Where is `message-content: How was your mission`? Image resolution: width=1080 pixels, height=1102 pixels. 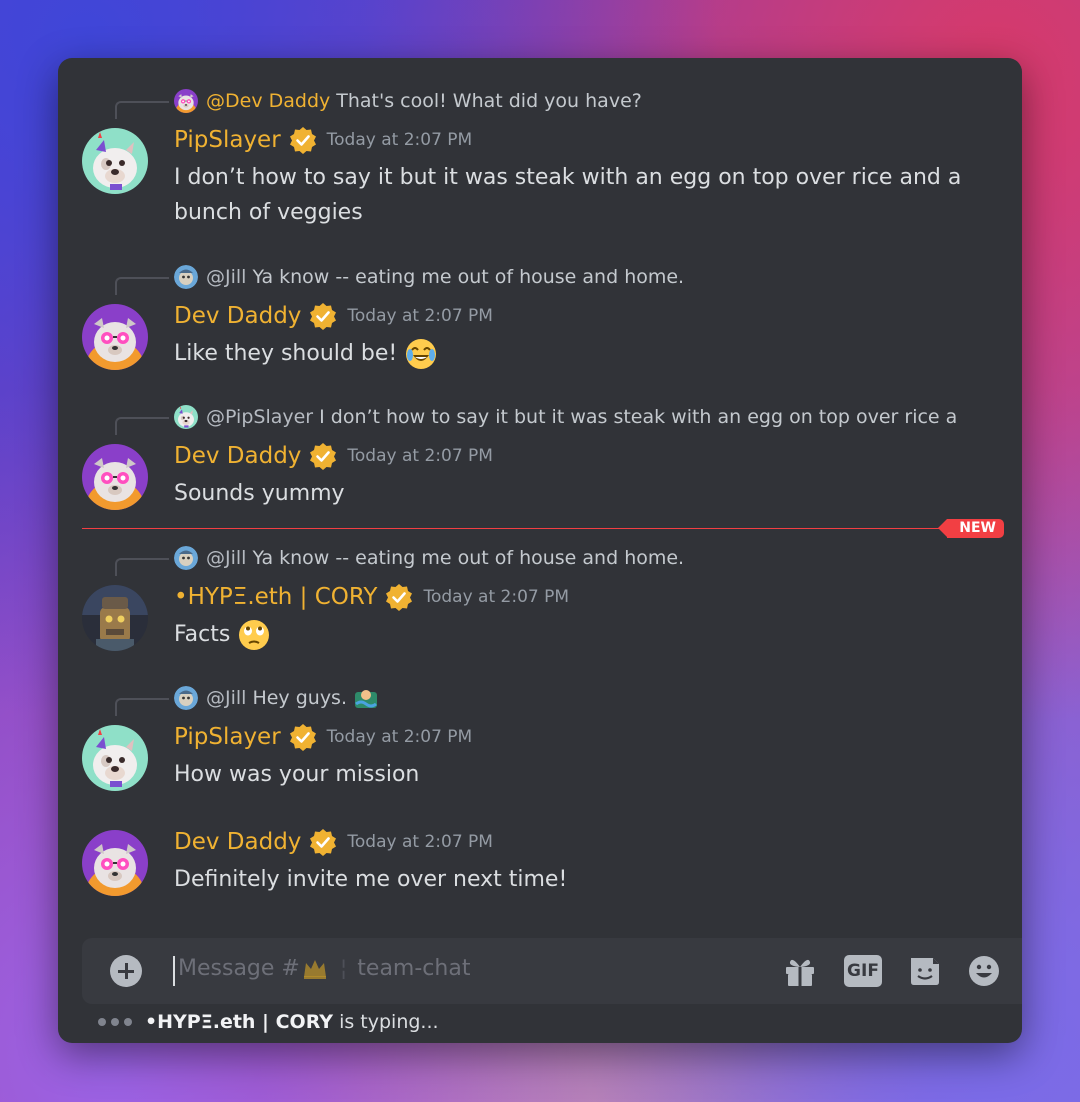 message-content: How was your mission is located at coordinates (574, 774).